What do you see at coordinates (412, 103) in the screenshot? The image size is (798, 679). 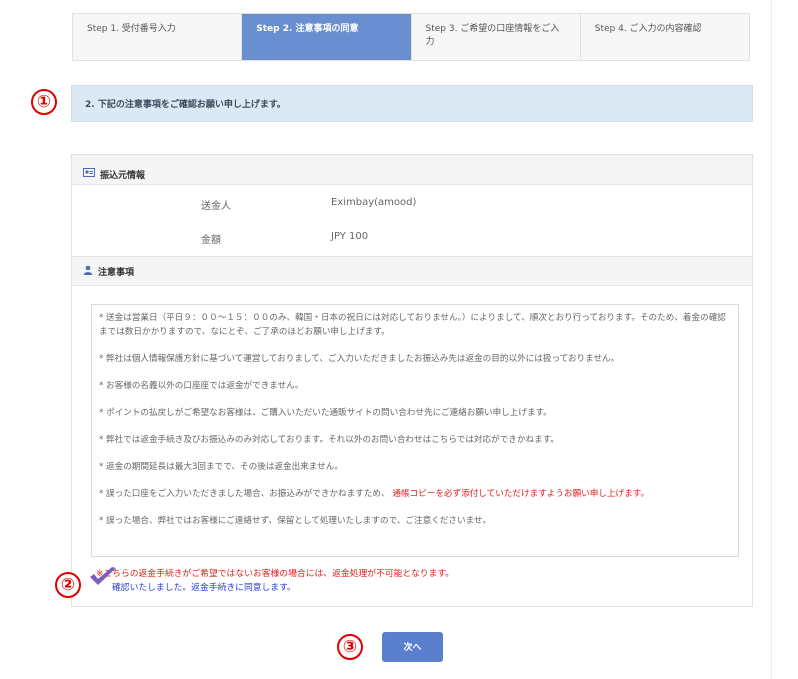 I see `instruction-banner: 2. 下記の注意事項をご確認お願い申し上げます。` at bounding box center [412, 103].